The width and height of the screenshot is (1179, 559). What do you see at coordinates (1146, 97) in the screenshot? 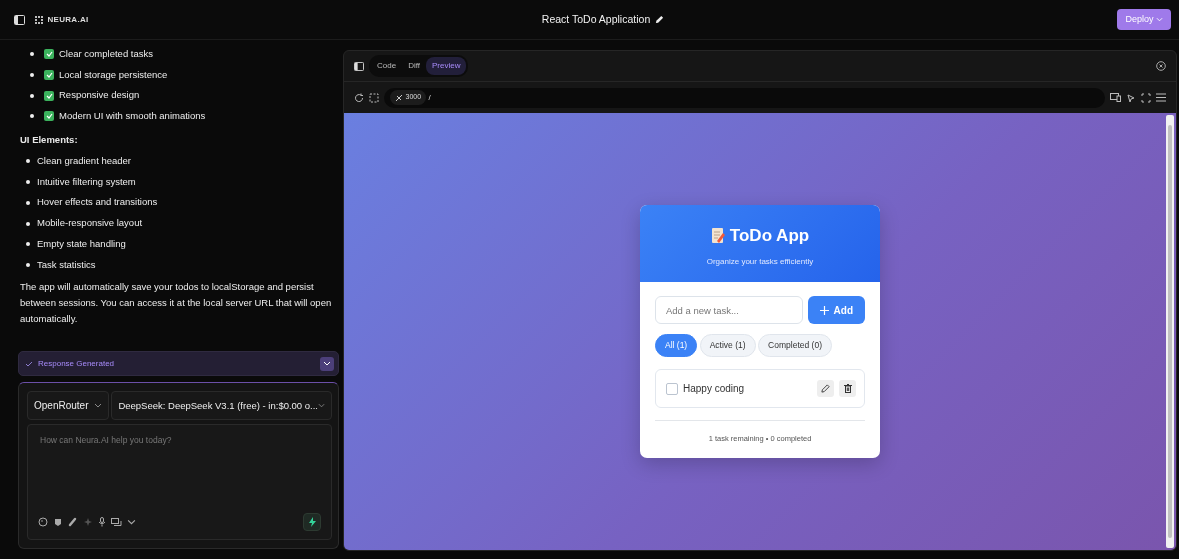
I see `fullscreen-icon` at bounding box center [1146, 97].